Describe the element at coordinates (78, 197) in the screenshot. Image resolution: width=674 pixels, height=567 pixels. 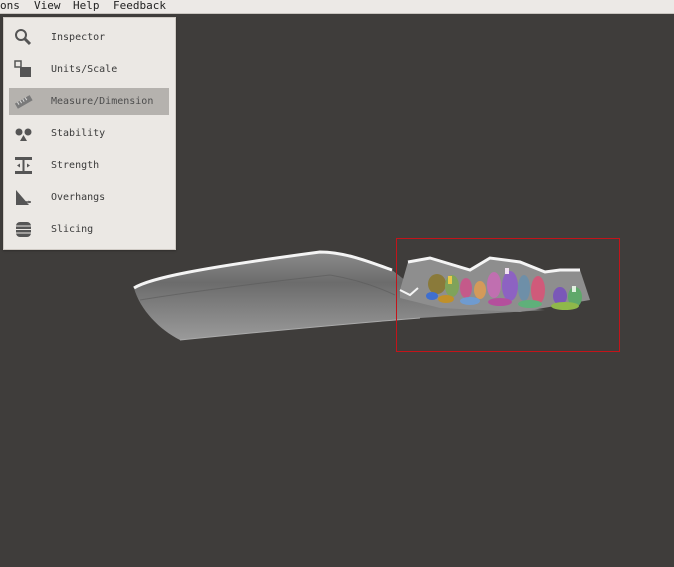
I see `tool-label-overhangs: Overhangs` at that location.